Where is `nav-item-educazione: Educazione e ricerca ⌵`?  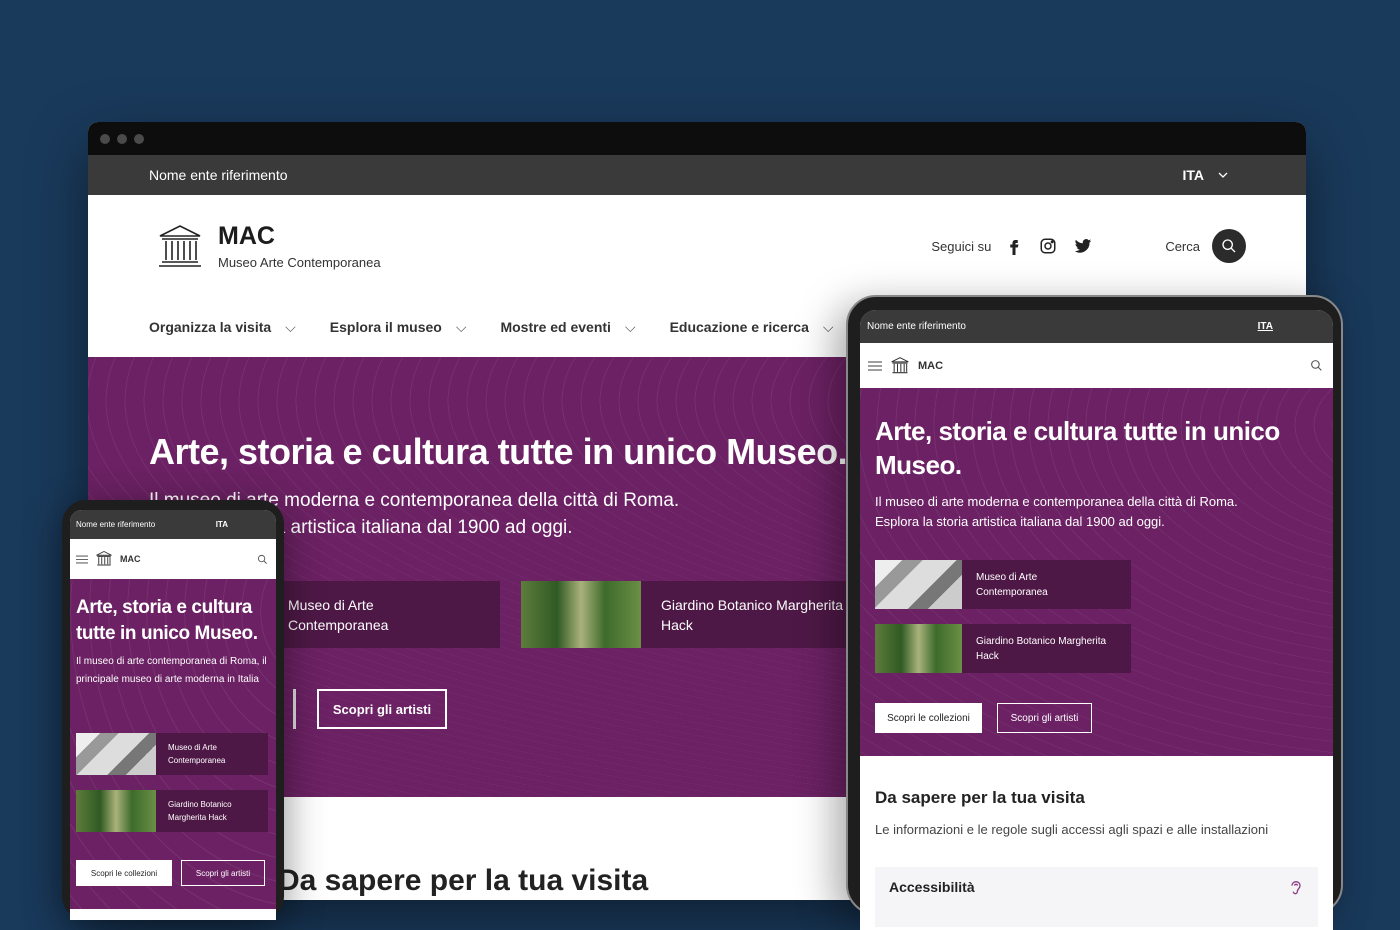
nav-item-educazione: Educazione e ricerca ⌵ is located at coordinates (752, 327).